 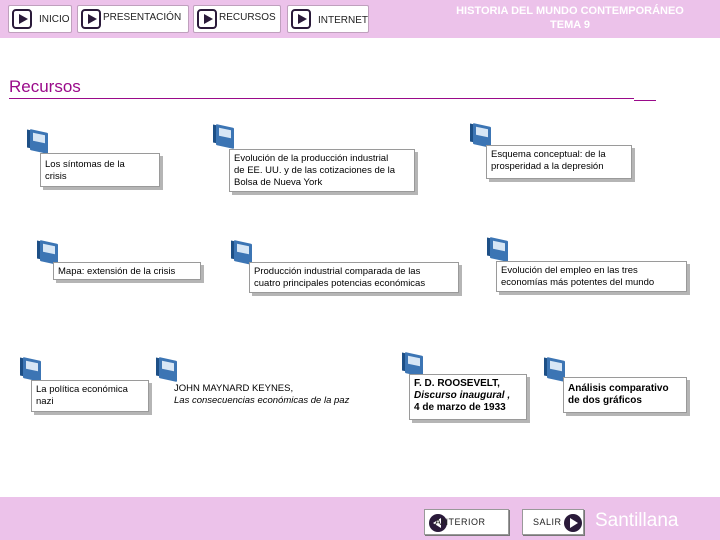 What do you see at coordinates (315, 170) in the screenshot?
I see `resource-text: de EE. UU. y de las cotizaciones de la` at bounding box center [315, 170].